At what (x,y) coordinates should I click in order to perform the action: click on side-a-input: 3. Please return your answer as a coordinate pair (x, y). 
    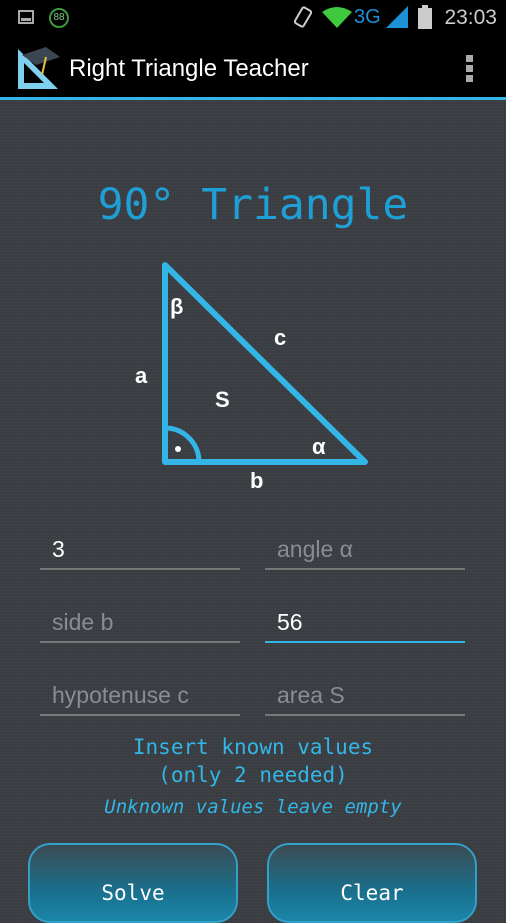
    Looking at the image, I should click on (140, 550).